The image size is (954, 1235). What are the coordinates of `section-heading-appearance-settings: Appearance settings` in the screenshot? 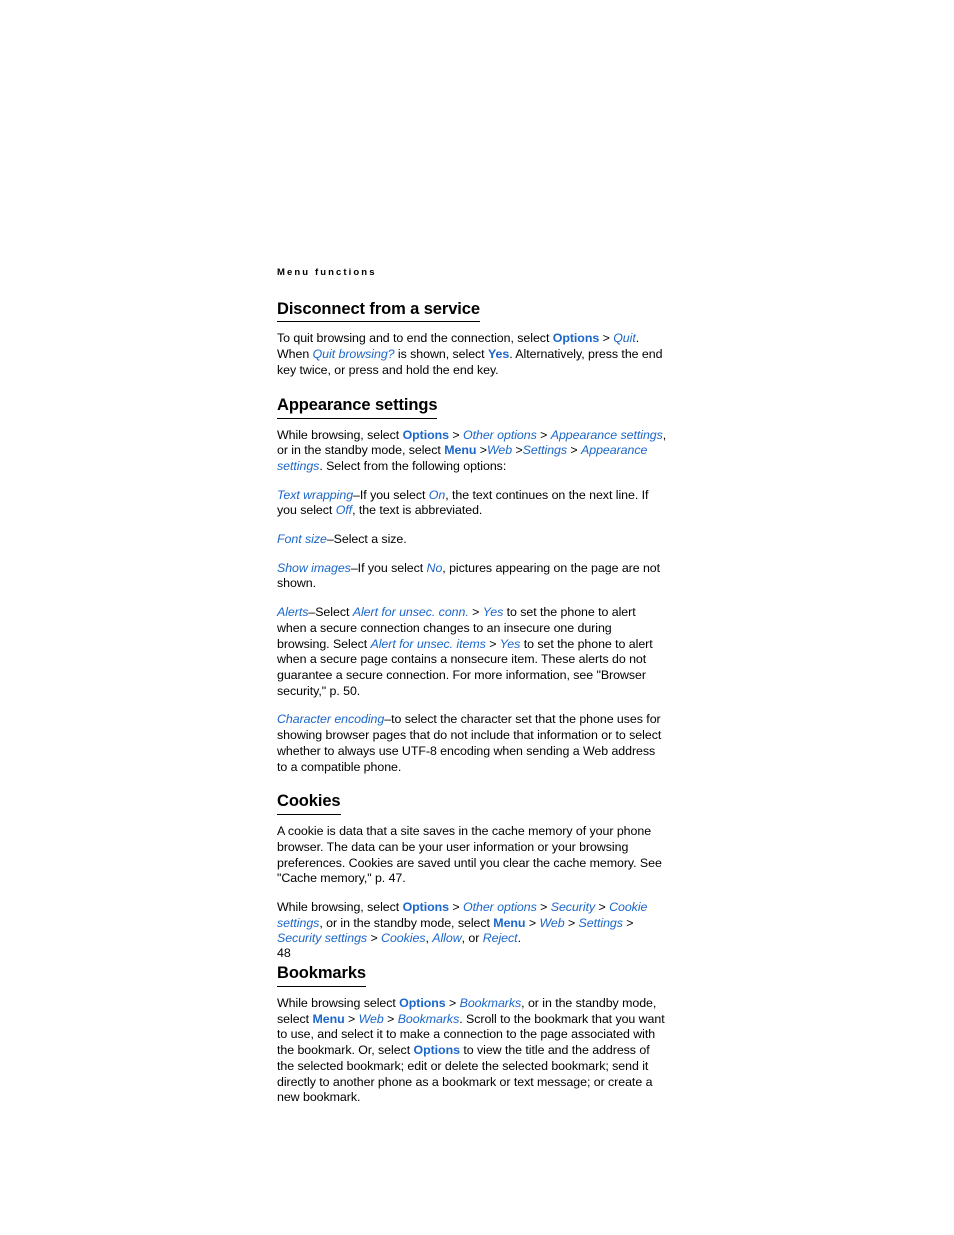 It's located at (357, 407).